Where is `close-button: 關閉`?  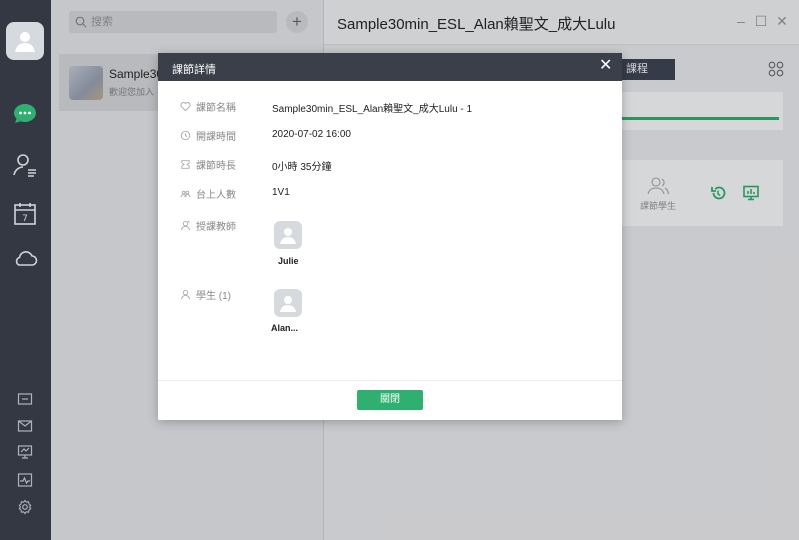
close-button: 關閉 is located at coordinates (390, 400).